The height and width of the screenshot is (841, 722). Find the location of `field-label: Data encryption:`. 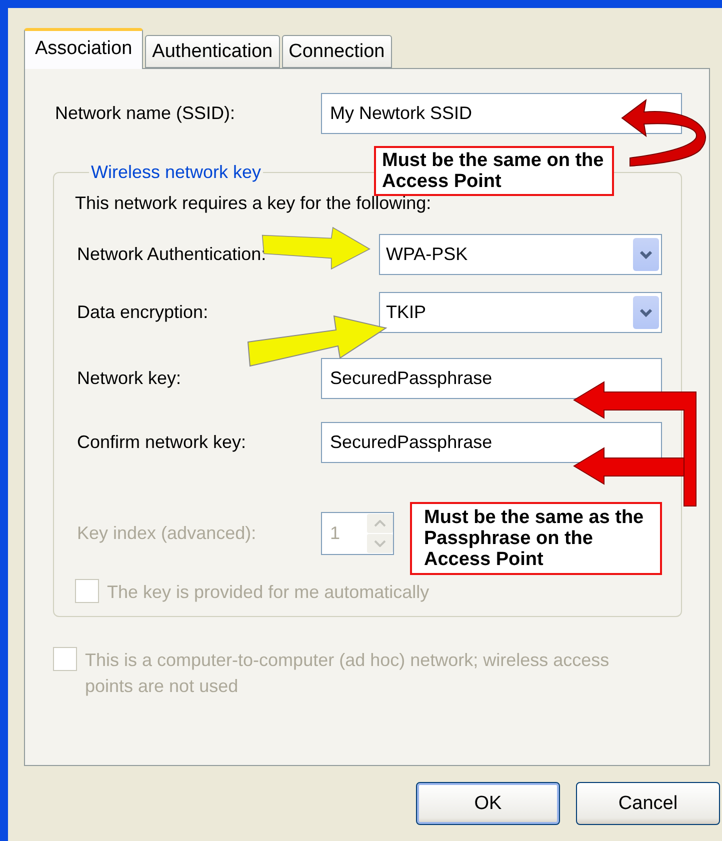

field-label: Data encryption: is located at coordinates (142, 312).